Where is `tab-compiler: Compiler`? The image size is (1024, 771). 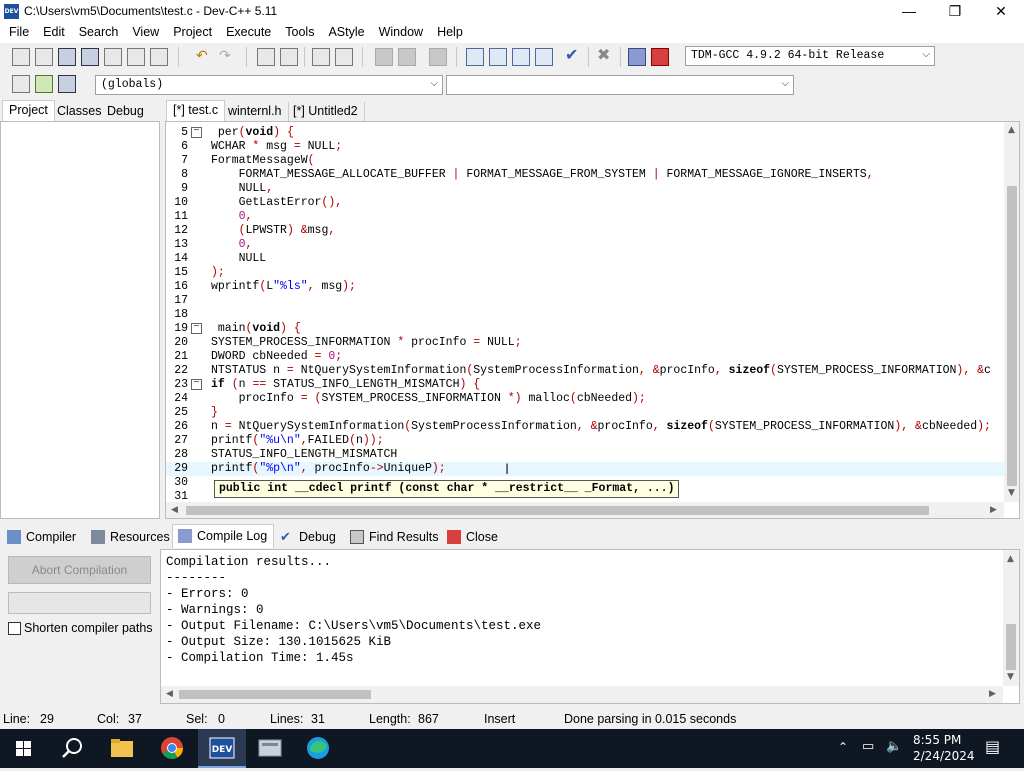 tab-compiler: Compiler is located at coordinates (42, 537).